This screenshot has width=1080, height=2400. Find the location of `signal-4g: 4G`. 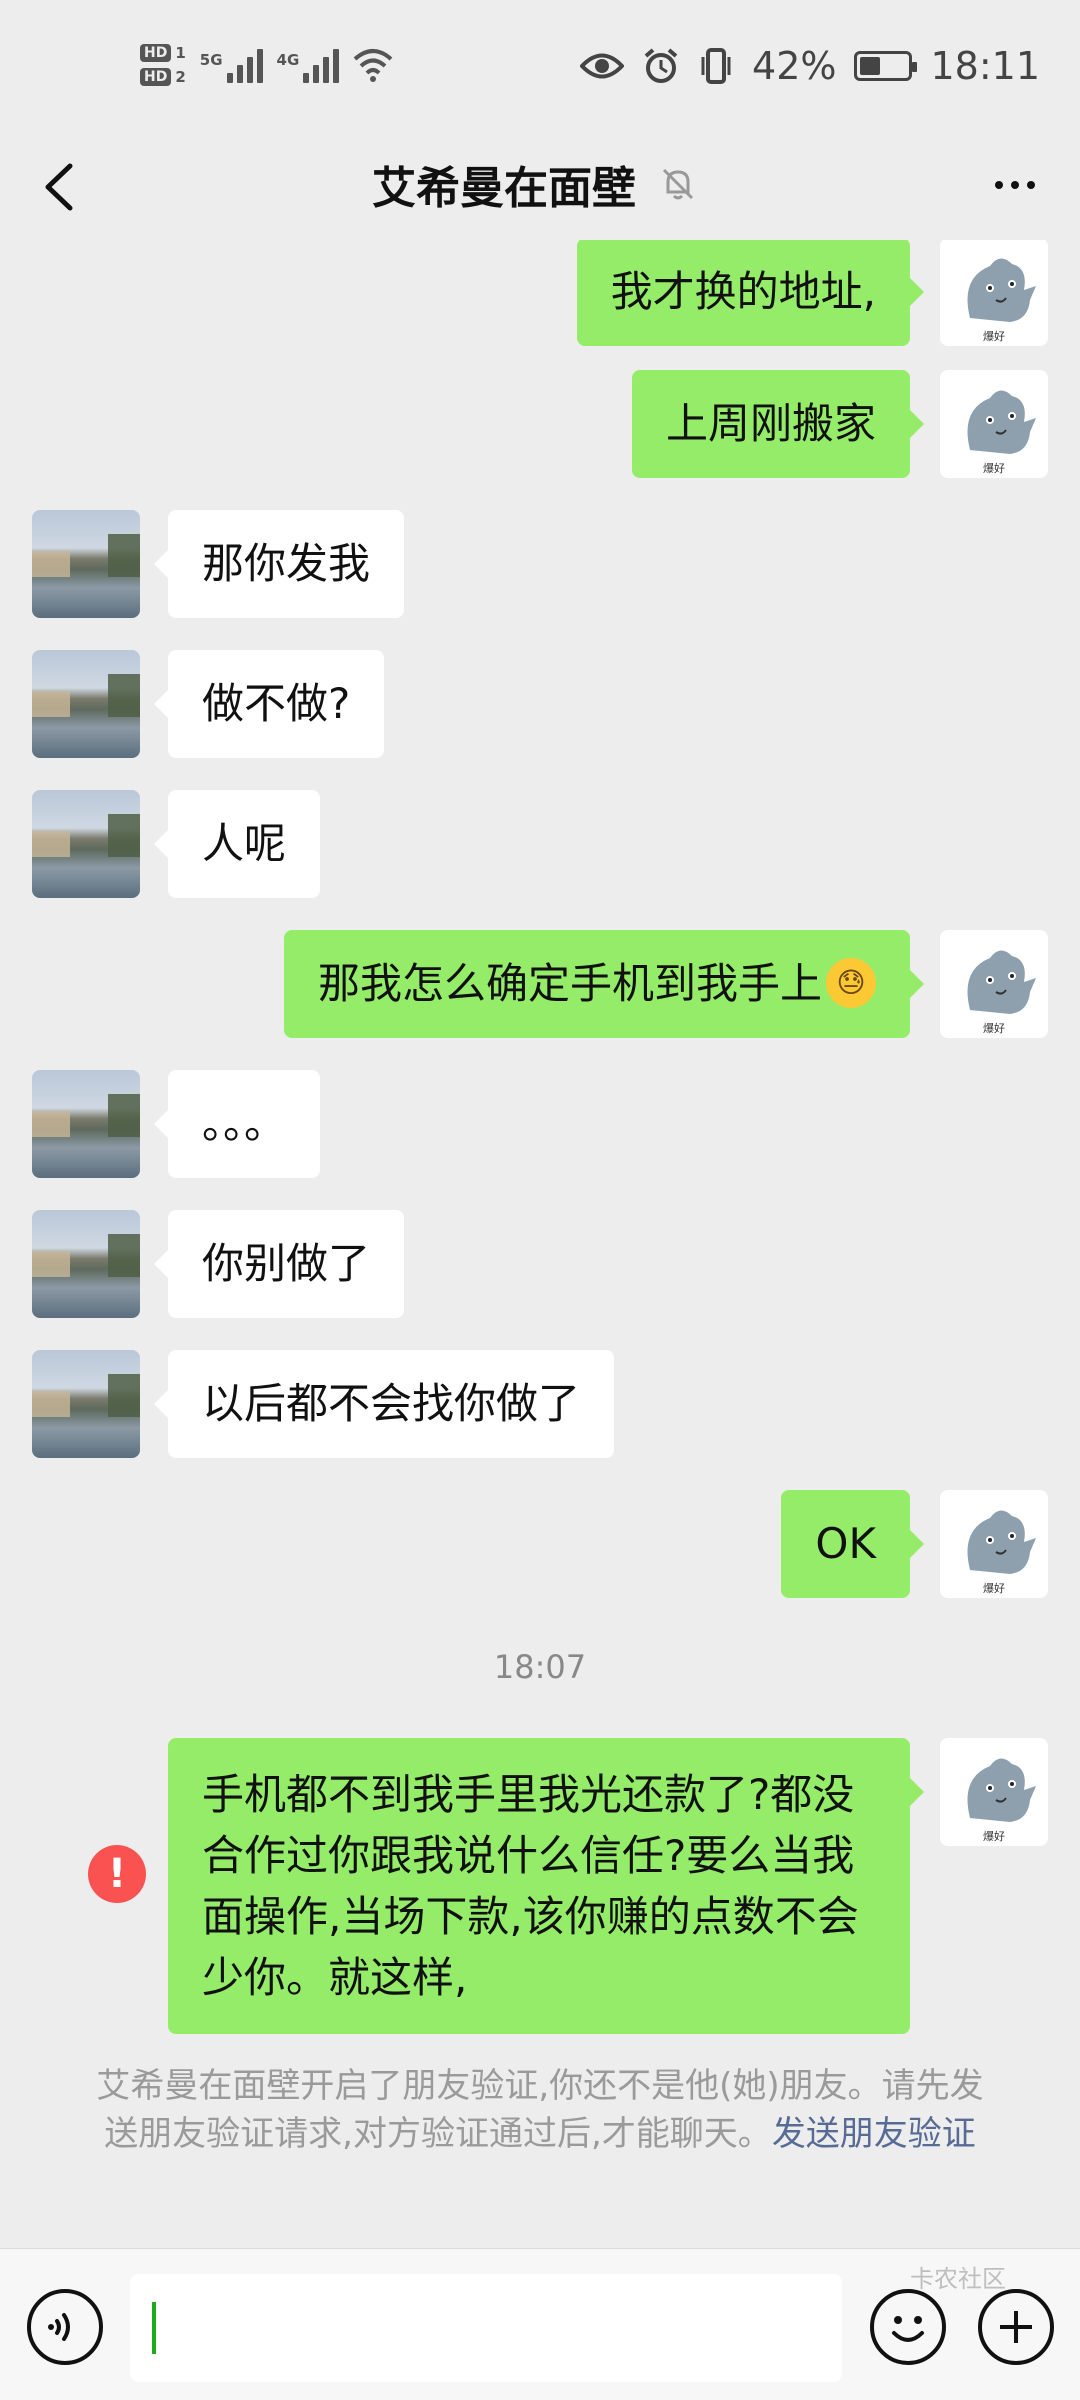

signal-4g: 4G is located at coordinates (308, 65).